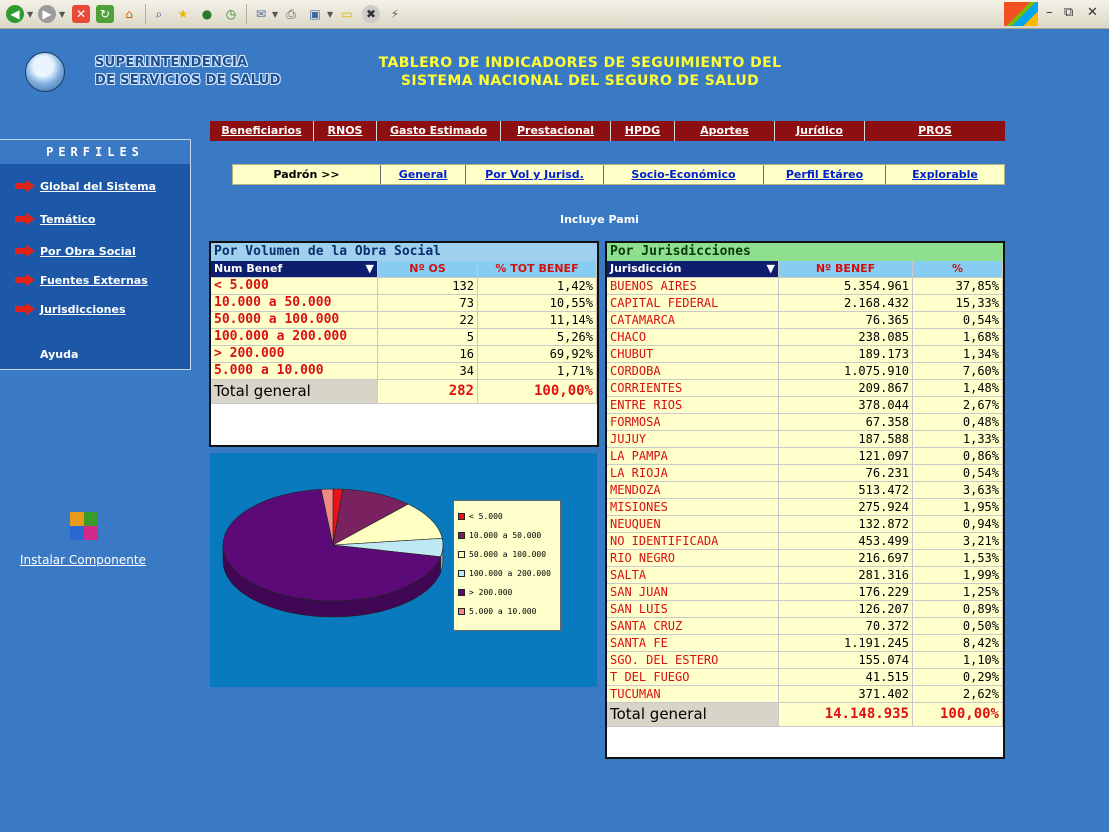 The width and height of the screenshot is (1109, 832). Describe the element at coordinates (846, 286) in the screenshot. I see `jurisdiction-benef: 5.354.961` at that location.